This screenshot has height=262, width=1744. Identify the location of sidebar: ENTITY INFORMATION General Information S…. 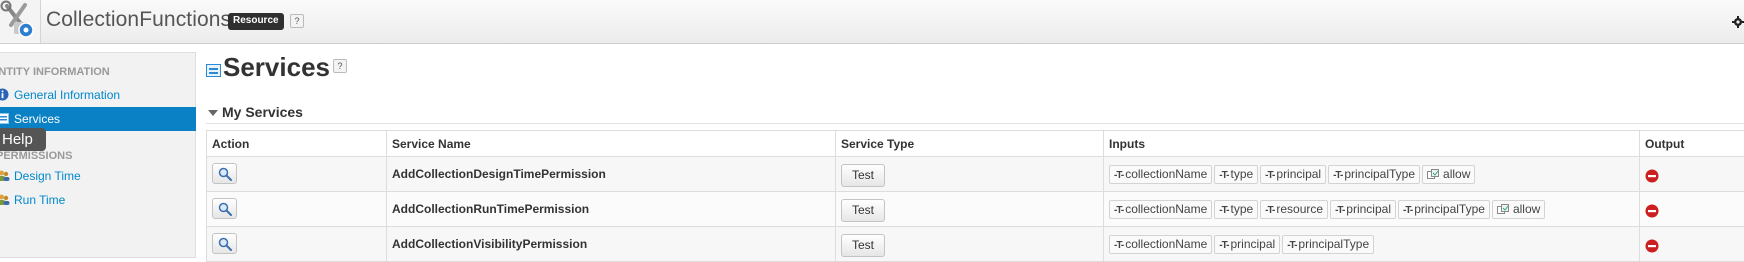
(98, 155).